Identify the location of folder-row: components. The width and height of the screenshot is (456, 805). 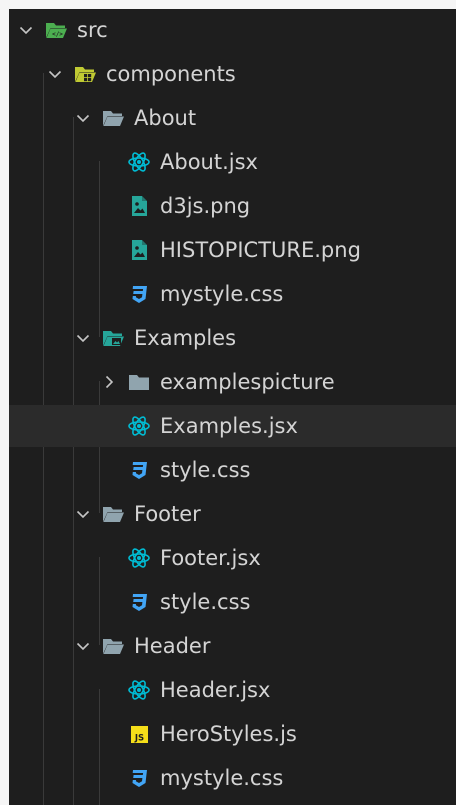
(232, 74).